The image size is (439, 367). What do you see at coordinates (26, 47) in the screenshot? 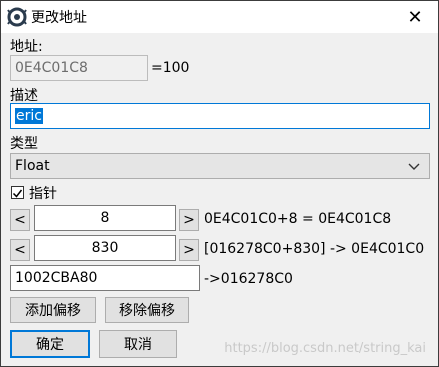
I see `address-label: 地址:` at bounding box center [26, 47].